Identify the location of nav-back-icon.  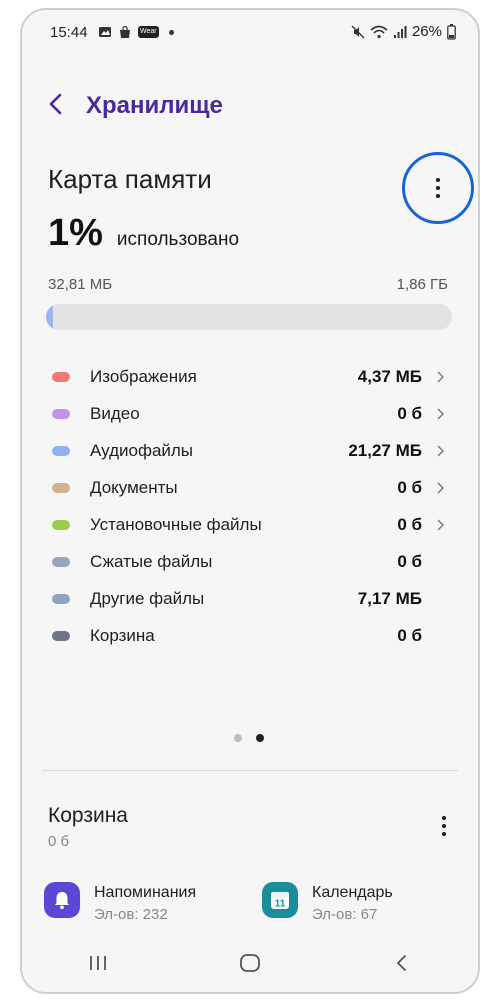
(401, 963).